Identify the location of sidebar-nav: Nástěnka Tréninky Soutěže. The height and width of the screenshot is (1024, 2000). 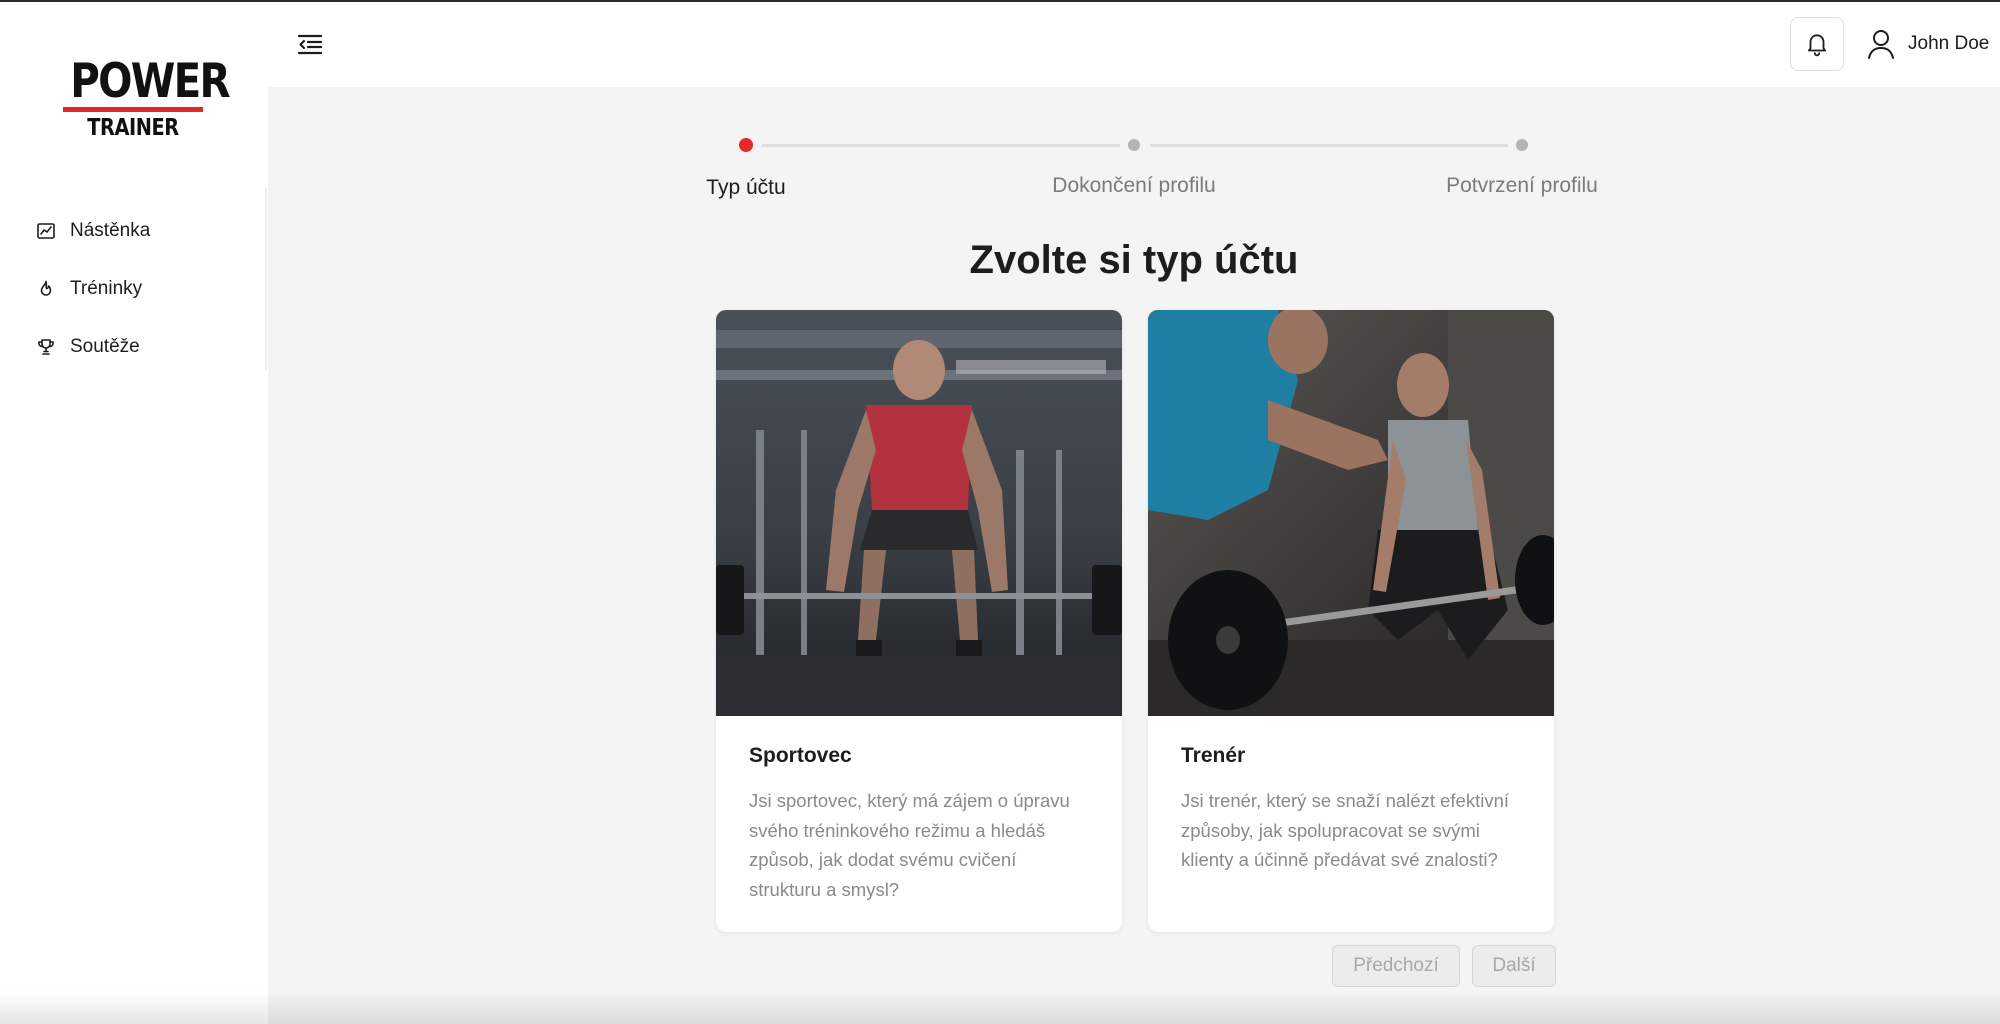
(93, 289).